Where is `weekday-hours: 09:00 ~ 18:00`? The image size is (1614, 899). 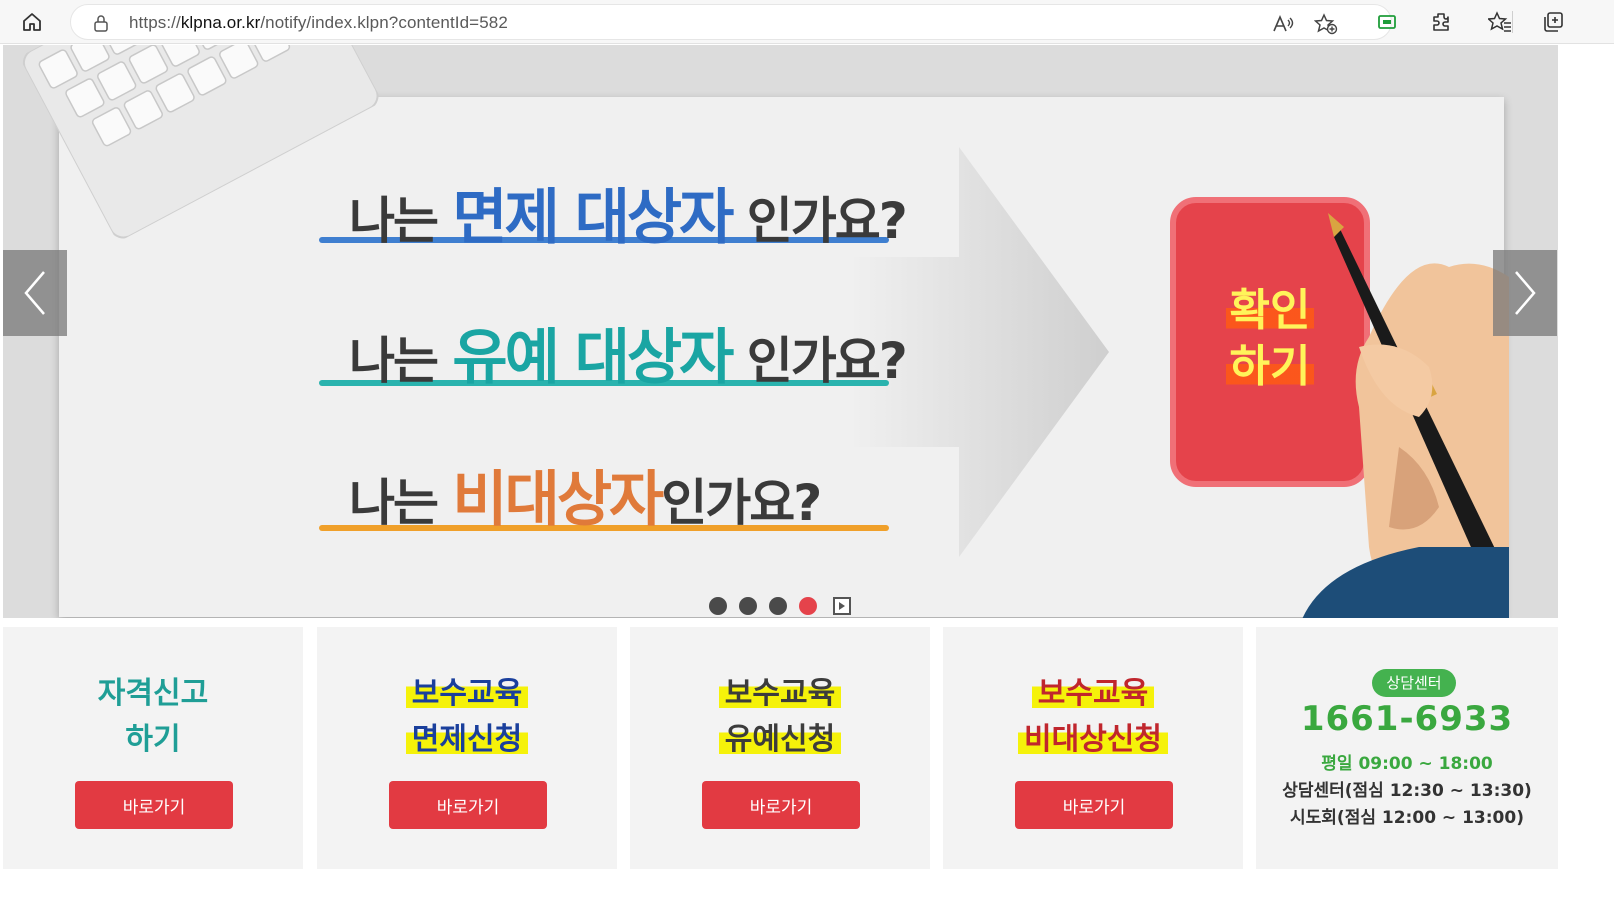
weekday-hours: 09:00 ~ 18:00 is located at coordinates (1425, 764).